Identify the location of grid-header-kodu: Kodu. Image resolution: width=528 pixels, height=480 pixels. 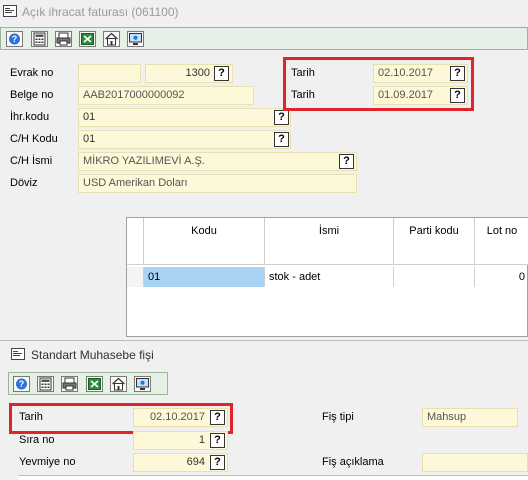
(204, 241).